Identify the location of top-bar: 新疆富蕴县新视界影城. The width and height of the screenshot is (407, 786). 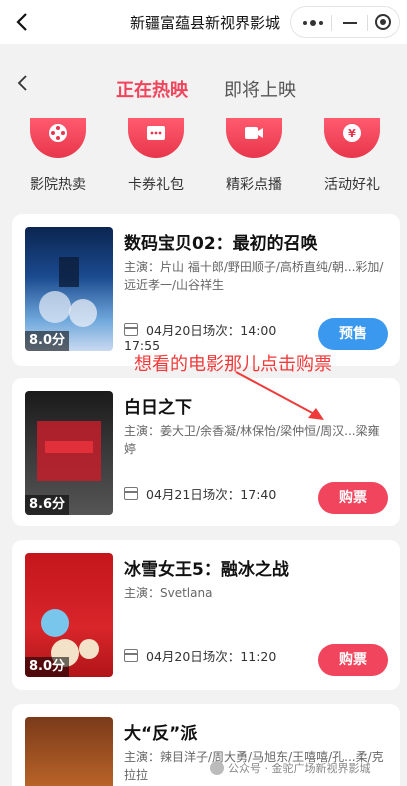
(203, 22).